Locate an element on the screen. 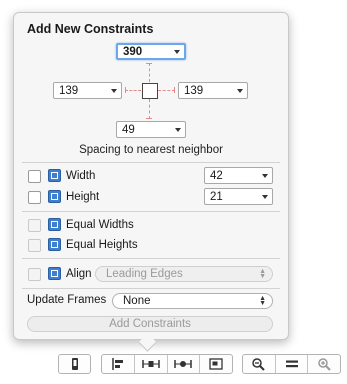 The width and height of the screenshot is (347, 384). resolve-button is located at coordinates (183, 364).